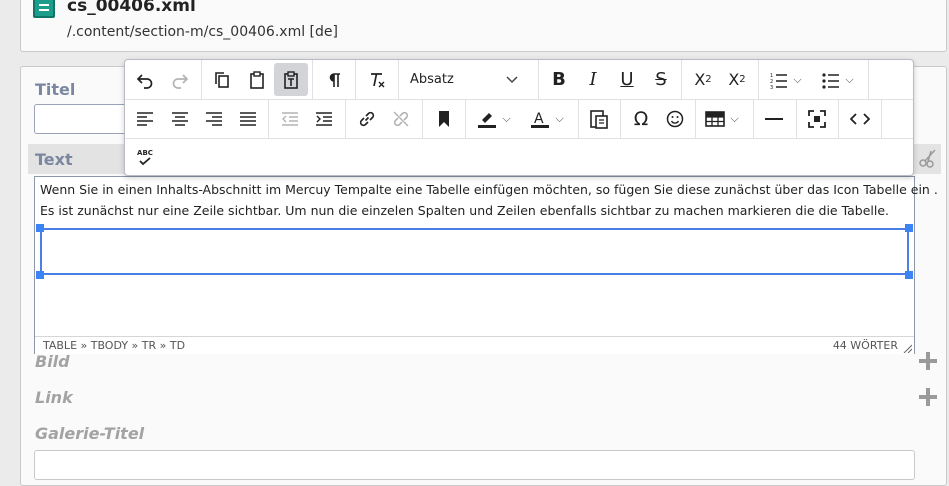  I want to click on decrease-indent-button, so click(290, 118).